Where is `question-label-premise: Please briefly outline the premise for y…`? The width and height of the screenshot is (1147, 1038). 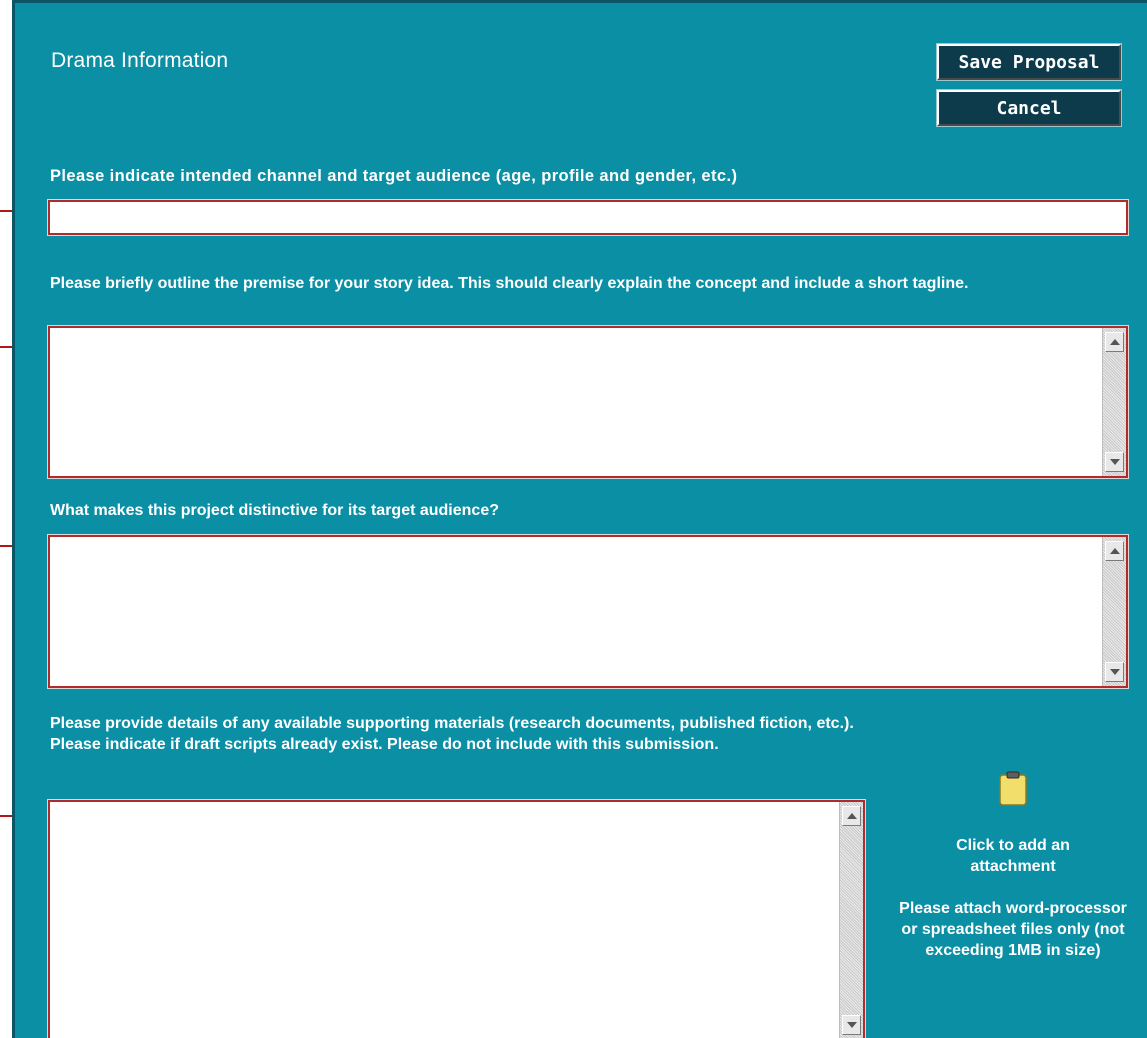 question-label-premise: Please briefly outline the premise for y… is located at coordinates (509, 283).